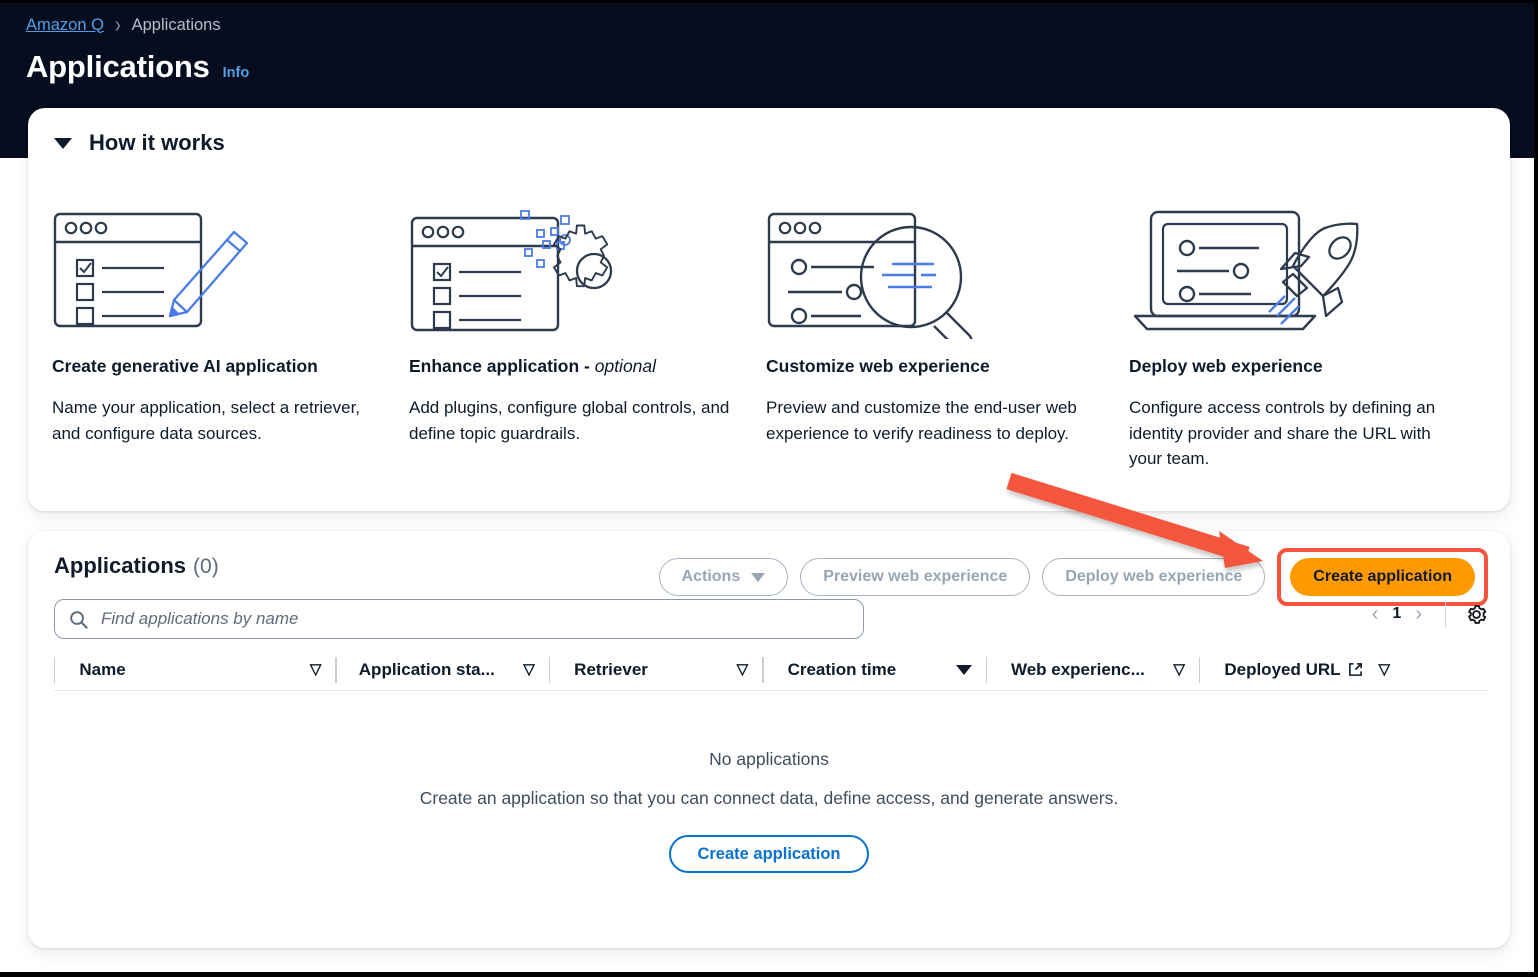 This screenshot has height=977, width=1538. Describe the element at coordinates (236, 73) in the screenshot. I see `info-link: Info` at that location.